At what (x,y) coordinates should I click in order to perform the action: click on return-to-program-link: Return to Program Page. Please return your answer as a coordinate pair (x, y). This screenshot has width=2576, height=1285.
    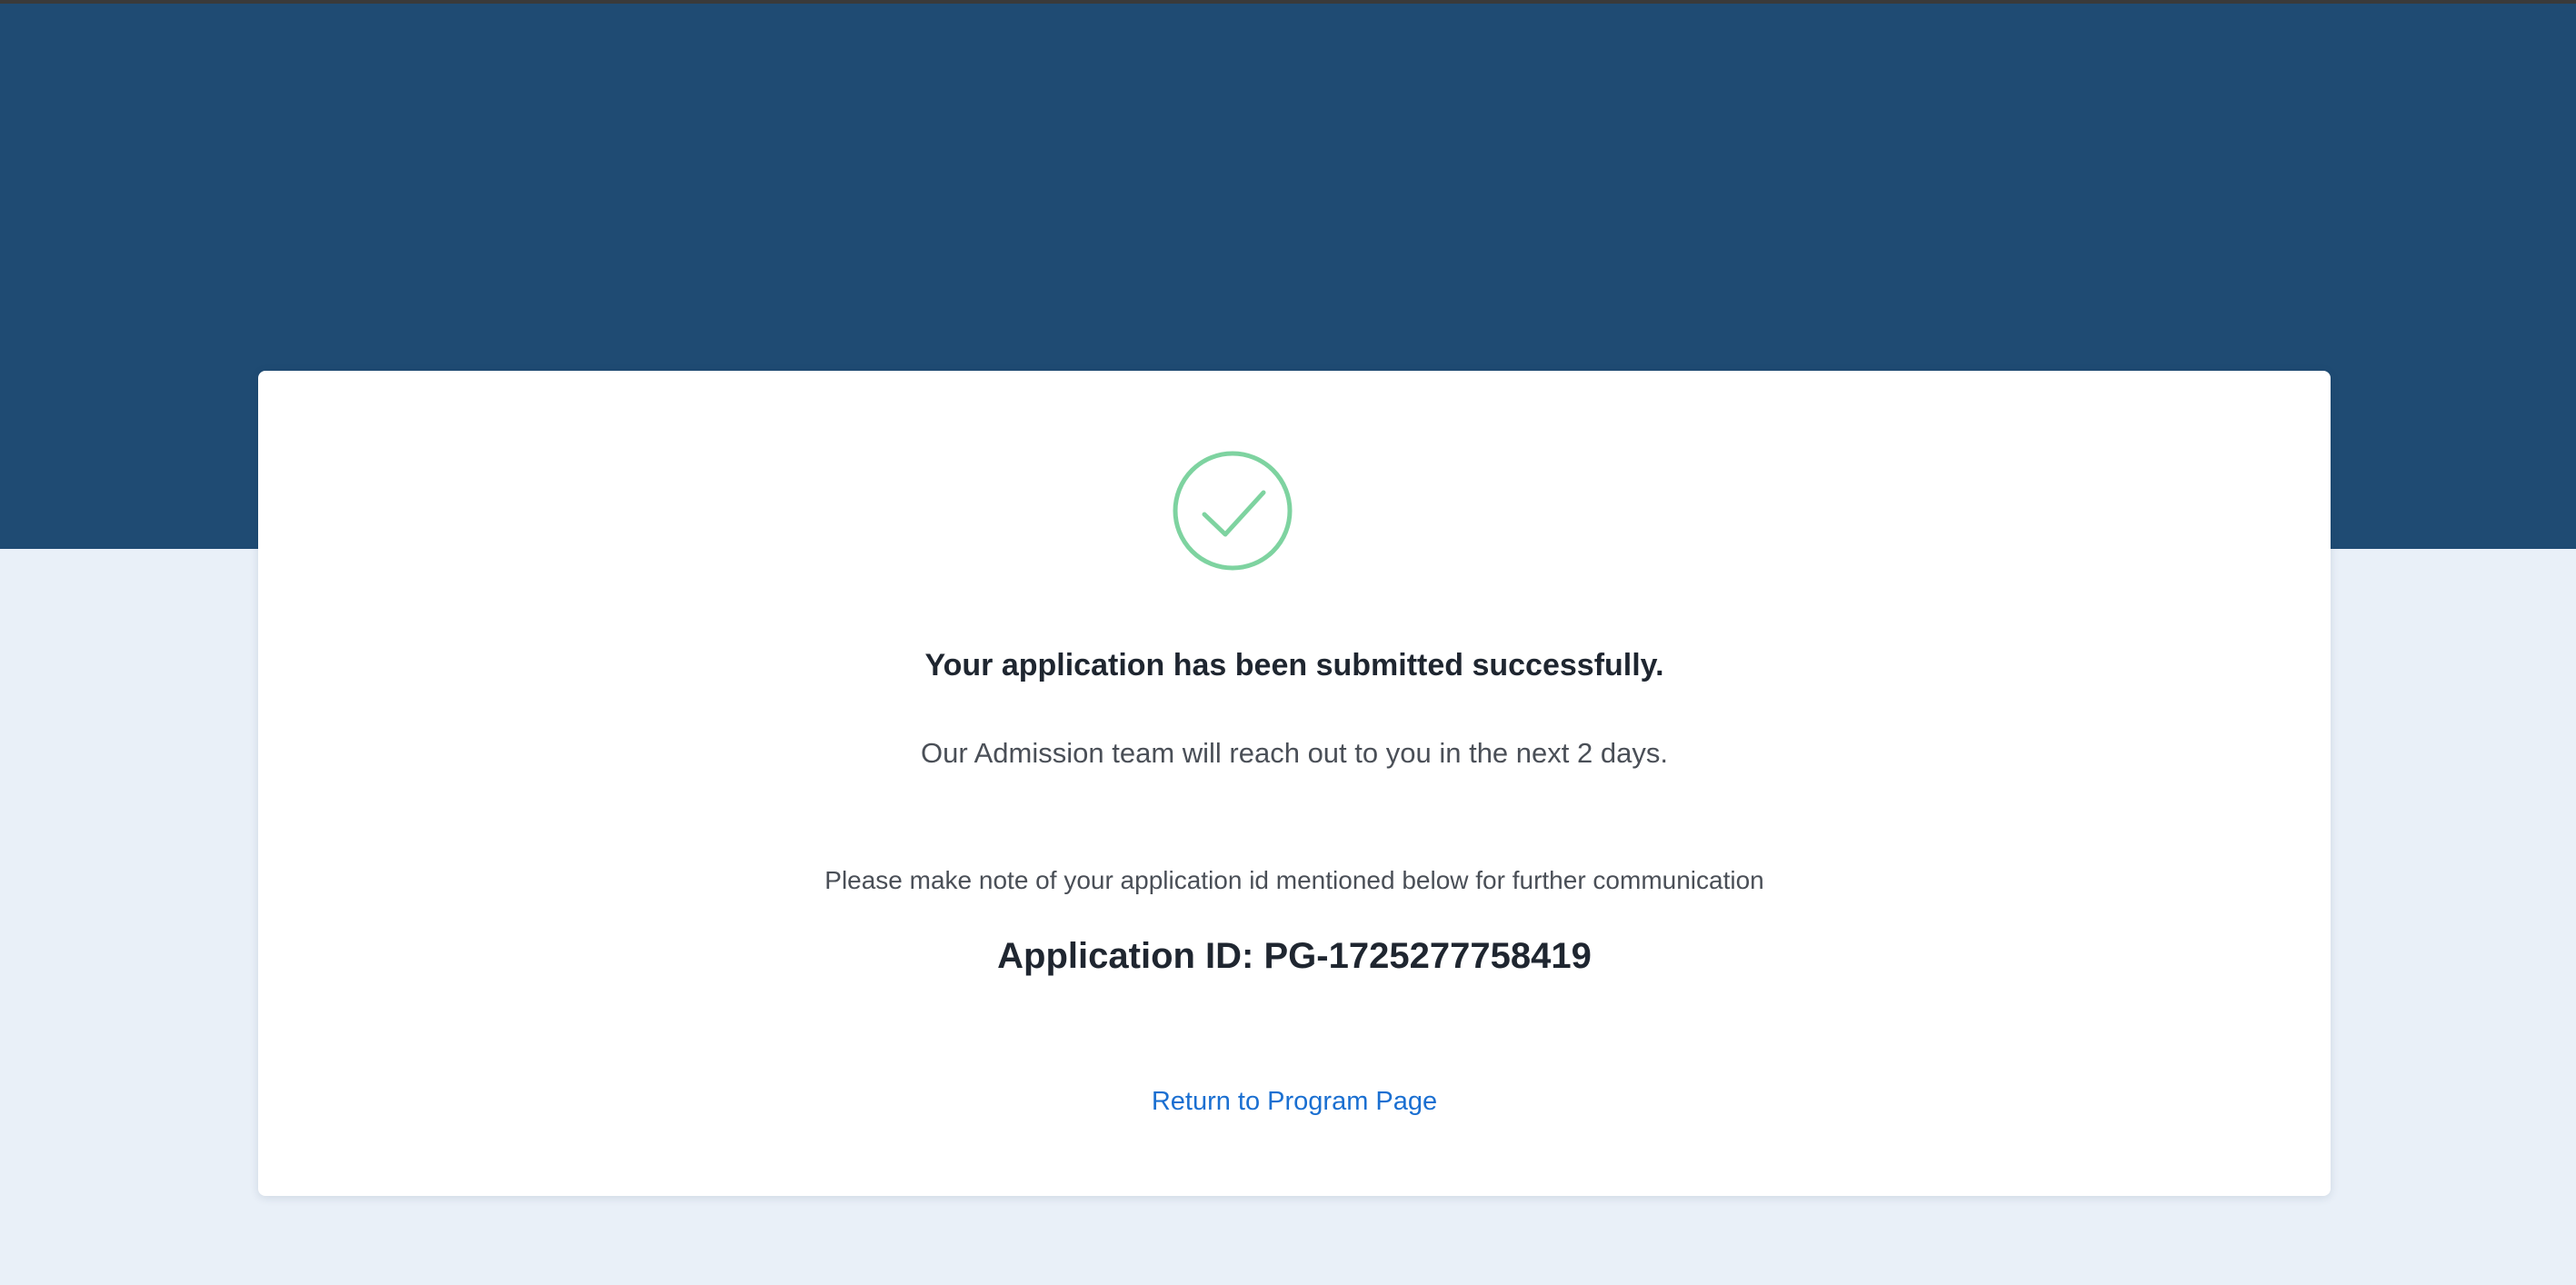
    Looking at the image, I should click on (1294, 1102).